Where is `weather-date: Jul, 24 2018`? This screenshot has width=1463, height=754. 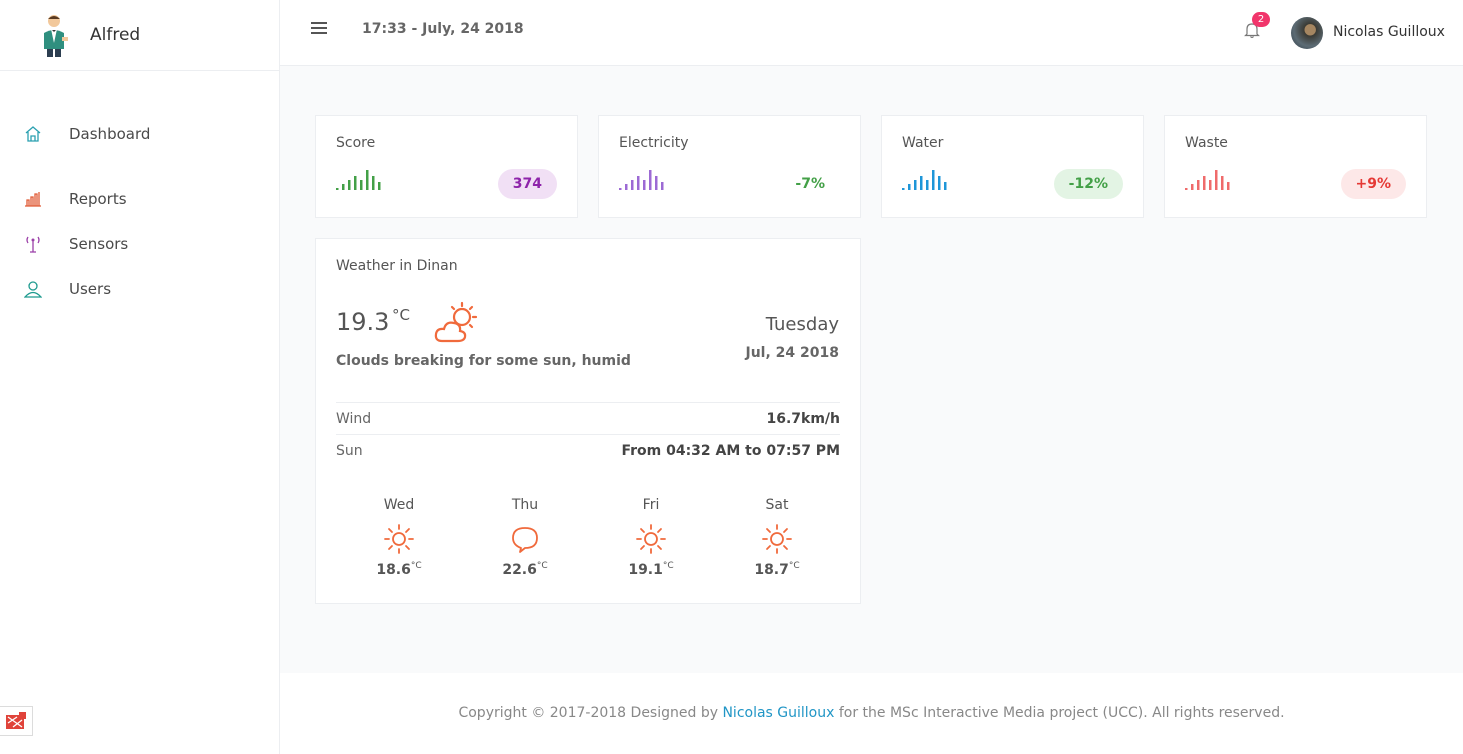 weather-date: Jul, 24 2018 is located at coordinates (792, 353).